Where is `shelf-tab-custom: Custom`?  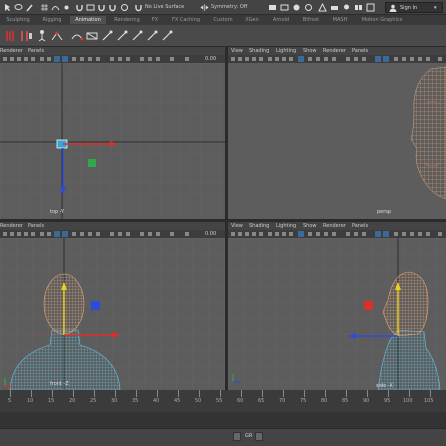 shelf-tab-custom: Custom is located at coordinates (223, 20).